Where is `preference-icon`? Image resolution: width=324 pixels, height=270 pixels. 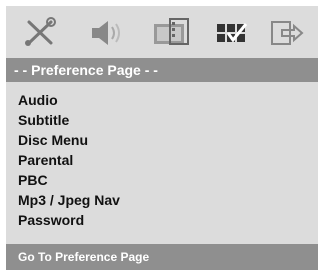 preference-icon is located at coordinates (234, 33).